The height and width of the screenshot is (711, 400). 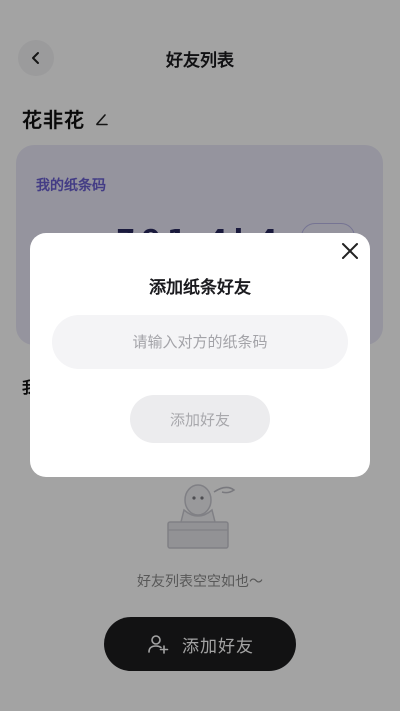 What do you see at coordinates (200, 342) in the screenshot?
I see `friend-code-input` at bounding box center [200, 342].